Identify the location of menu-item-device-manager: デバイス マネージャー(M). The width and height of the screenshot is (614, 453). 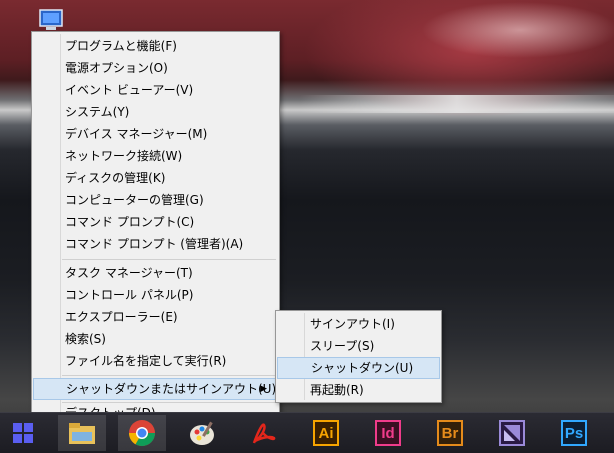
(155, 134).